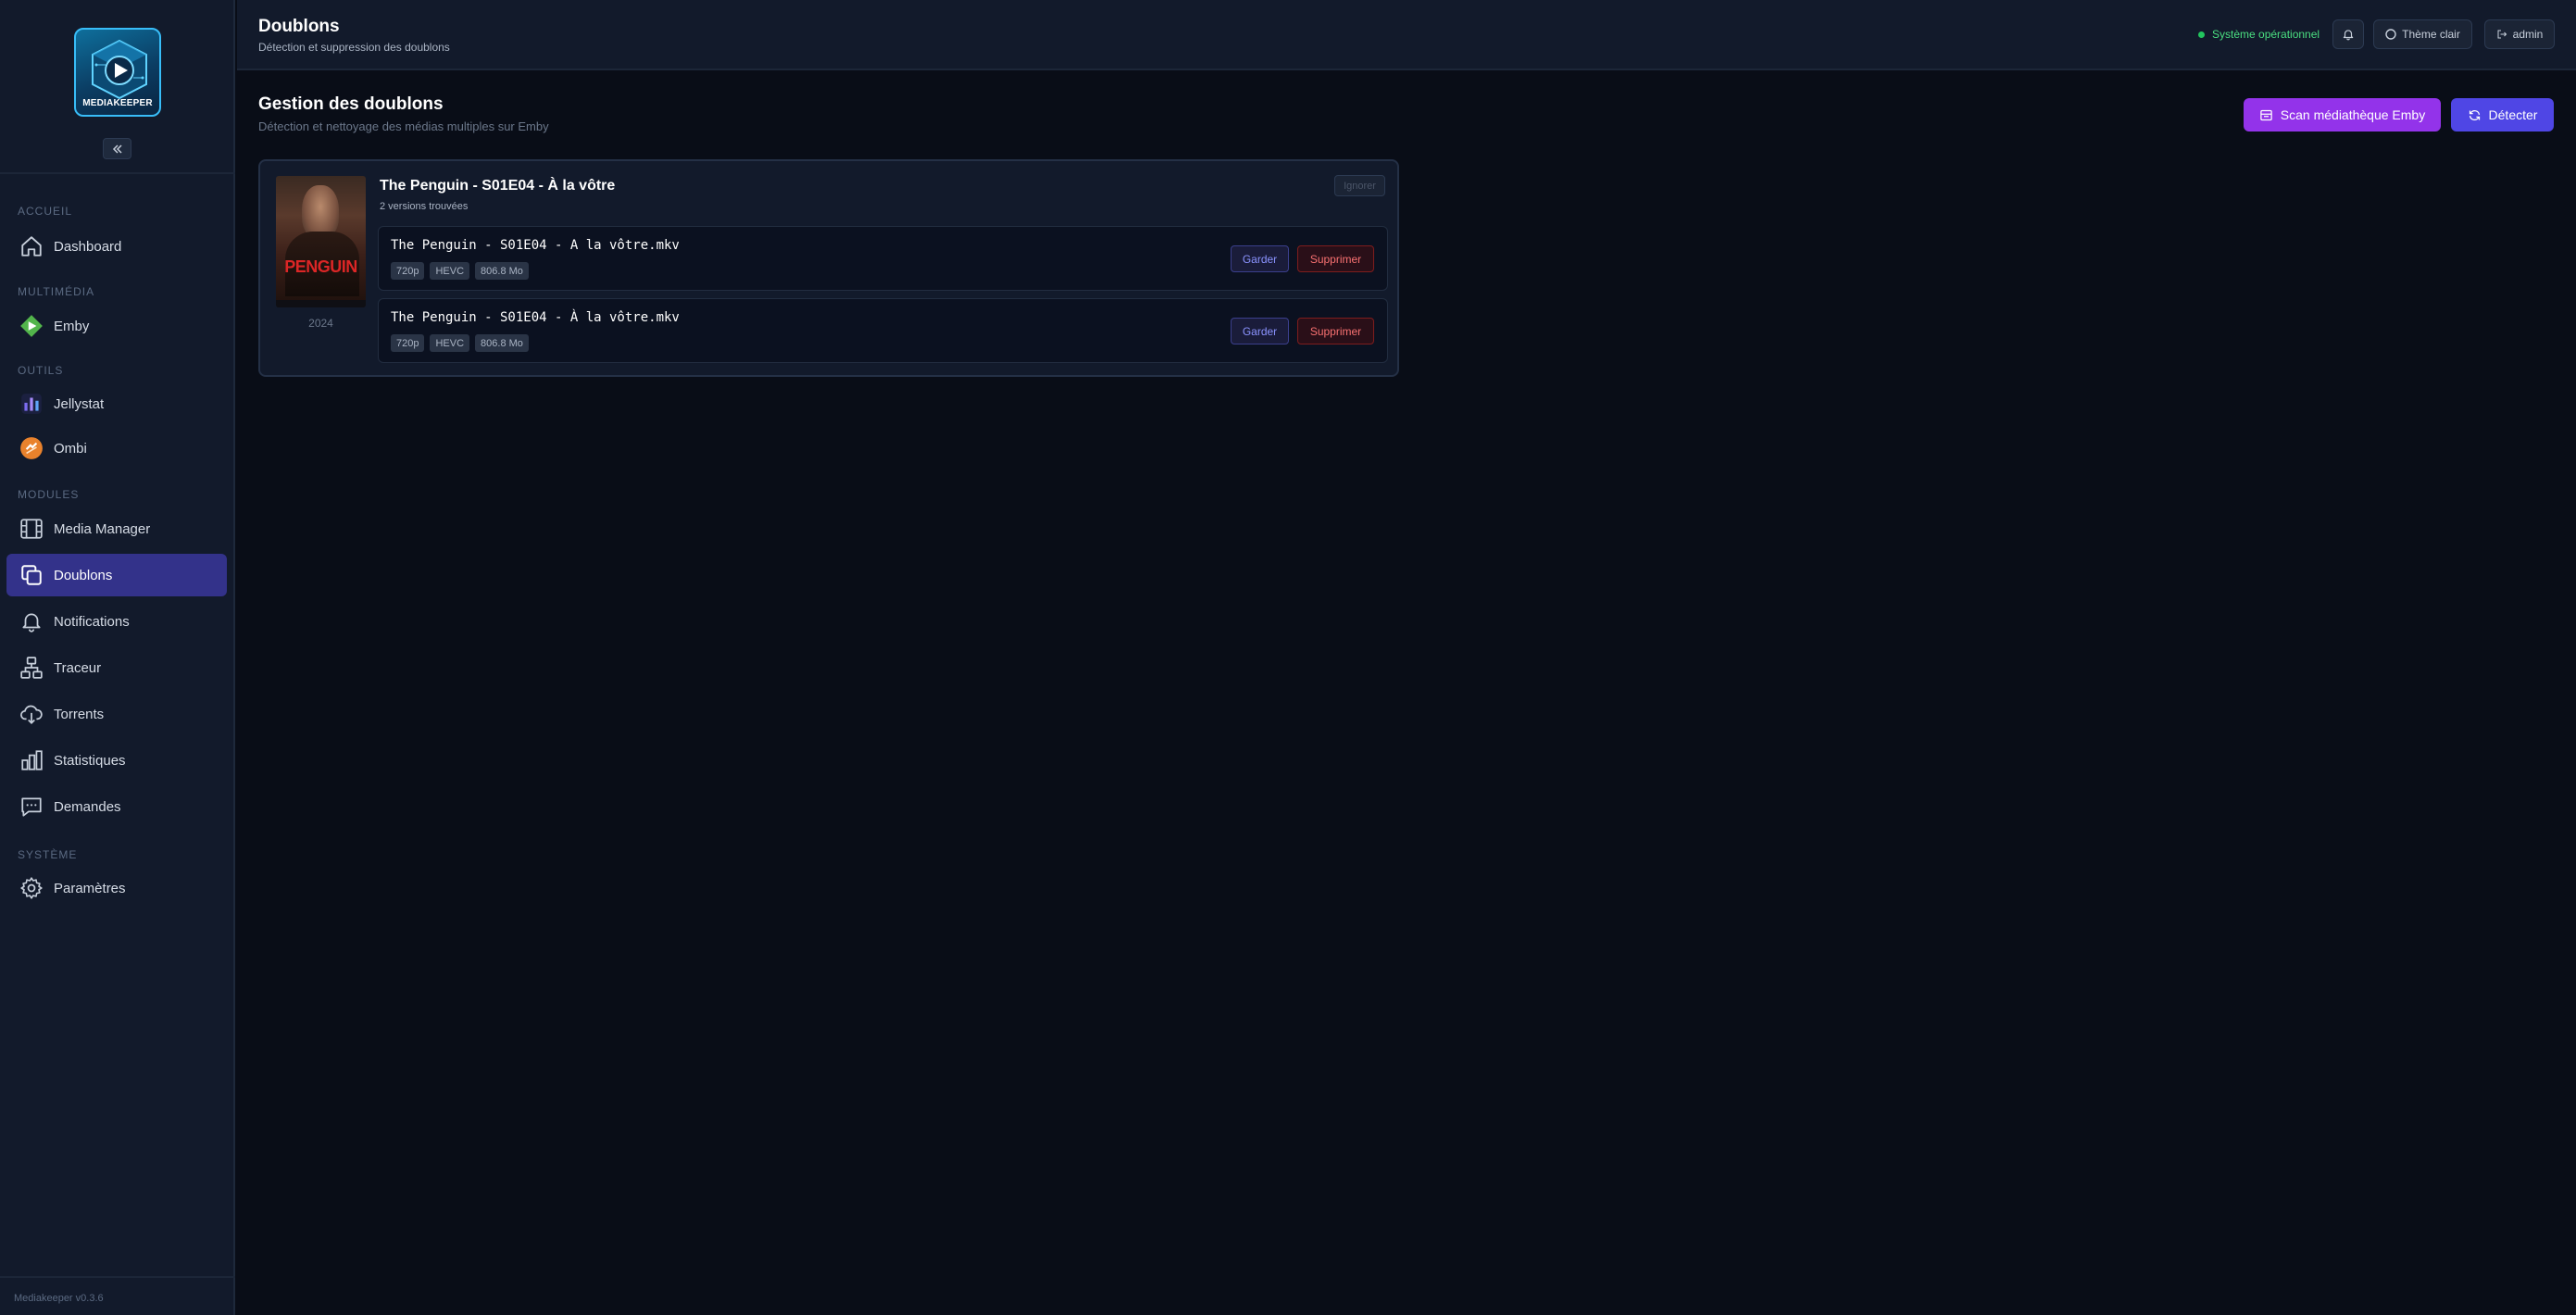 This screenshot has height=1315, width=2576. I want to click on sidebar-item-label: Paramètres, so click(90, 888).